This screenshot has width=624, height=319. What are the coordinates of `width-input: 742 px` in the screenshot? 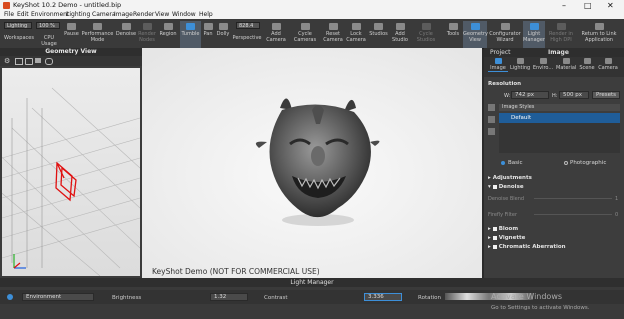 It's located at (530, 95).